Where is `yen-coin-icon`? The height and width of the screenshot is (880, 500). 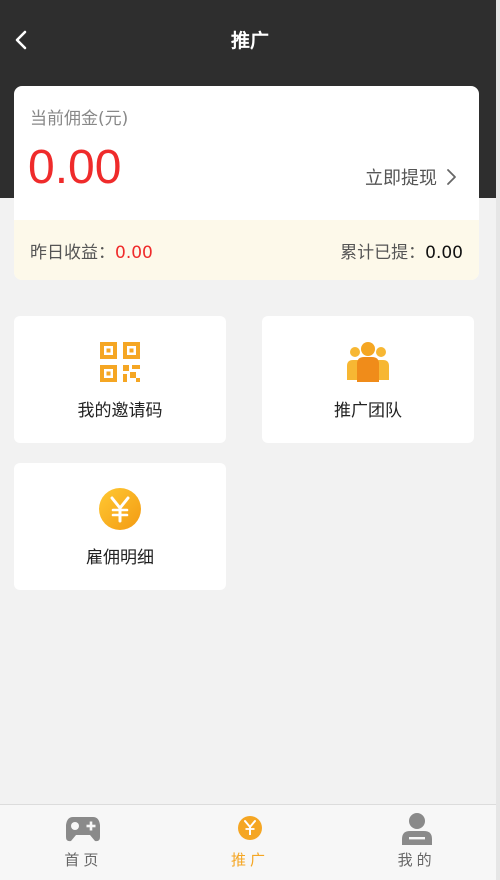
yen-coin-icon is located at coordinates (120, 509).